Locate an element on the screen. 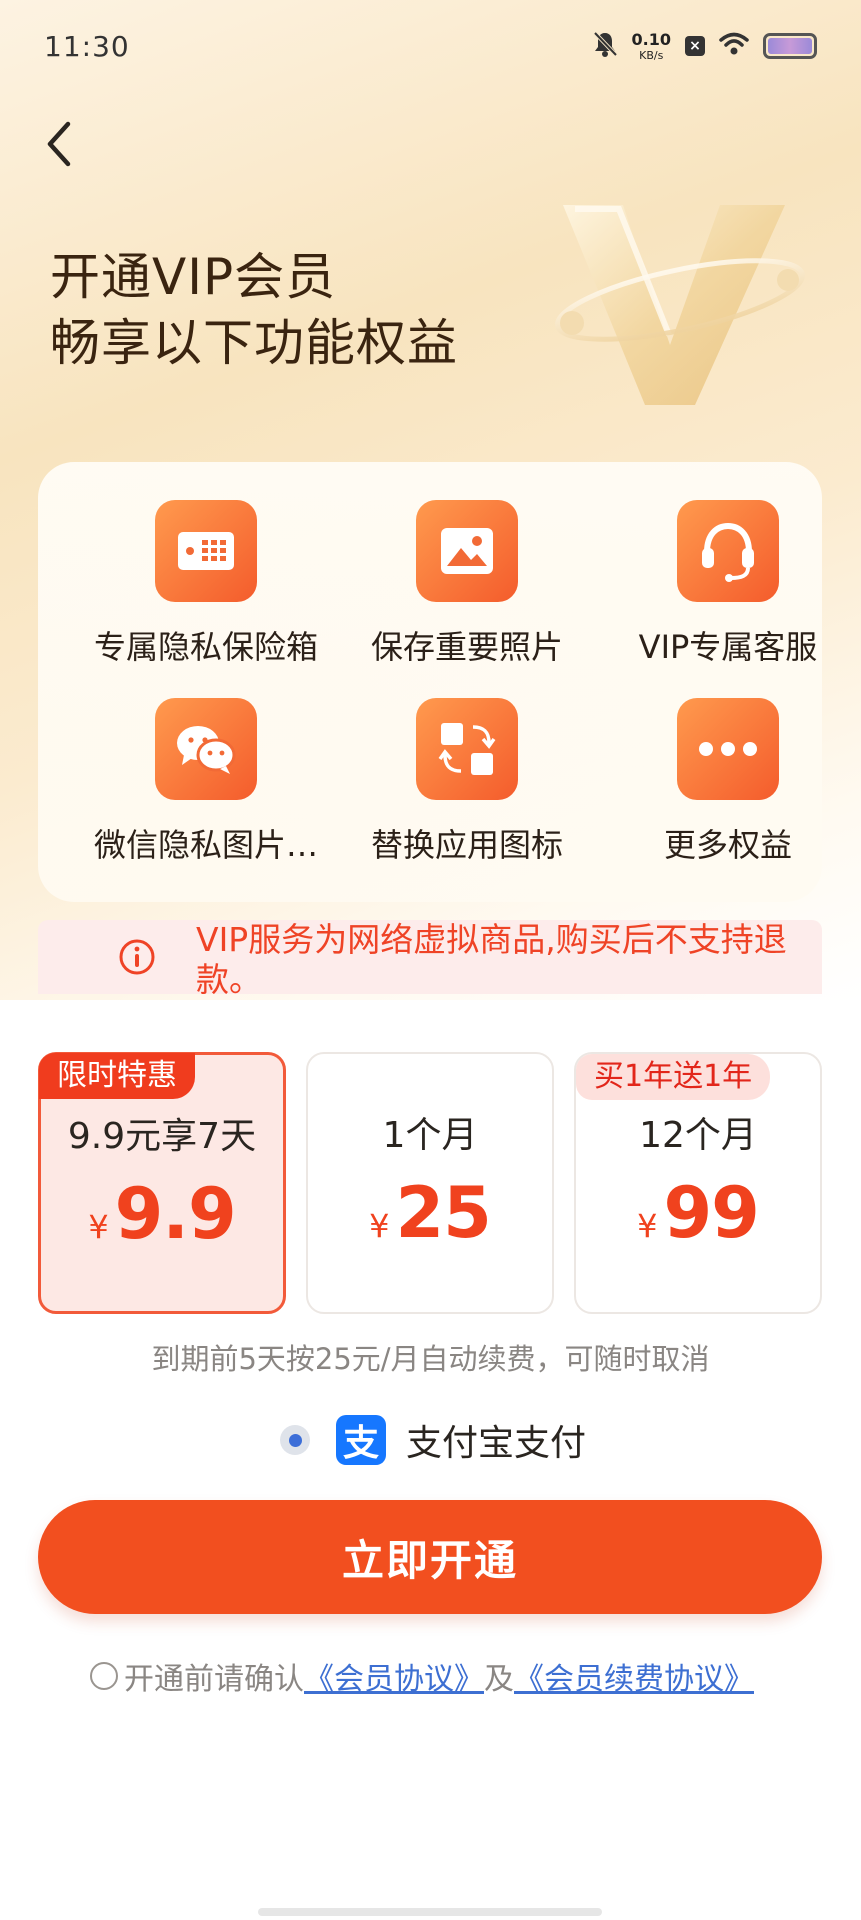 The width and height of the screenshot is (861, 1920). feature-vip-support: VIP专属客服 is located at coordinates (728, 564).